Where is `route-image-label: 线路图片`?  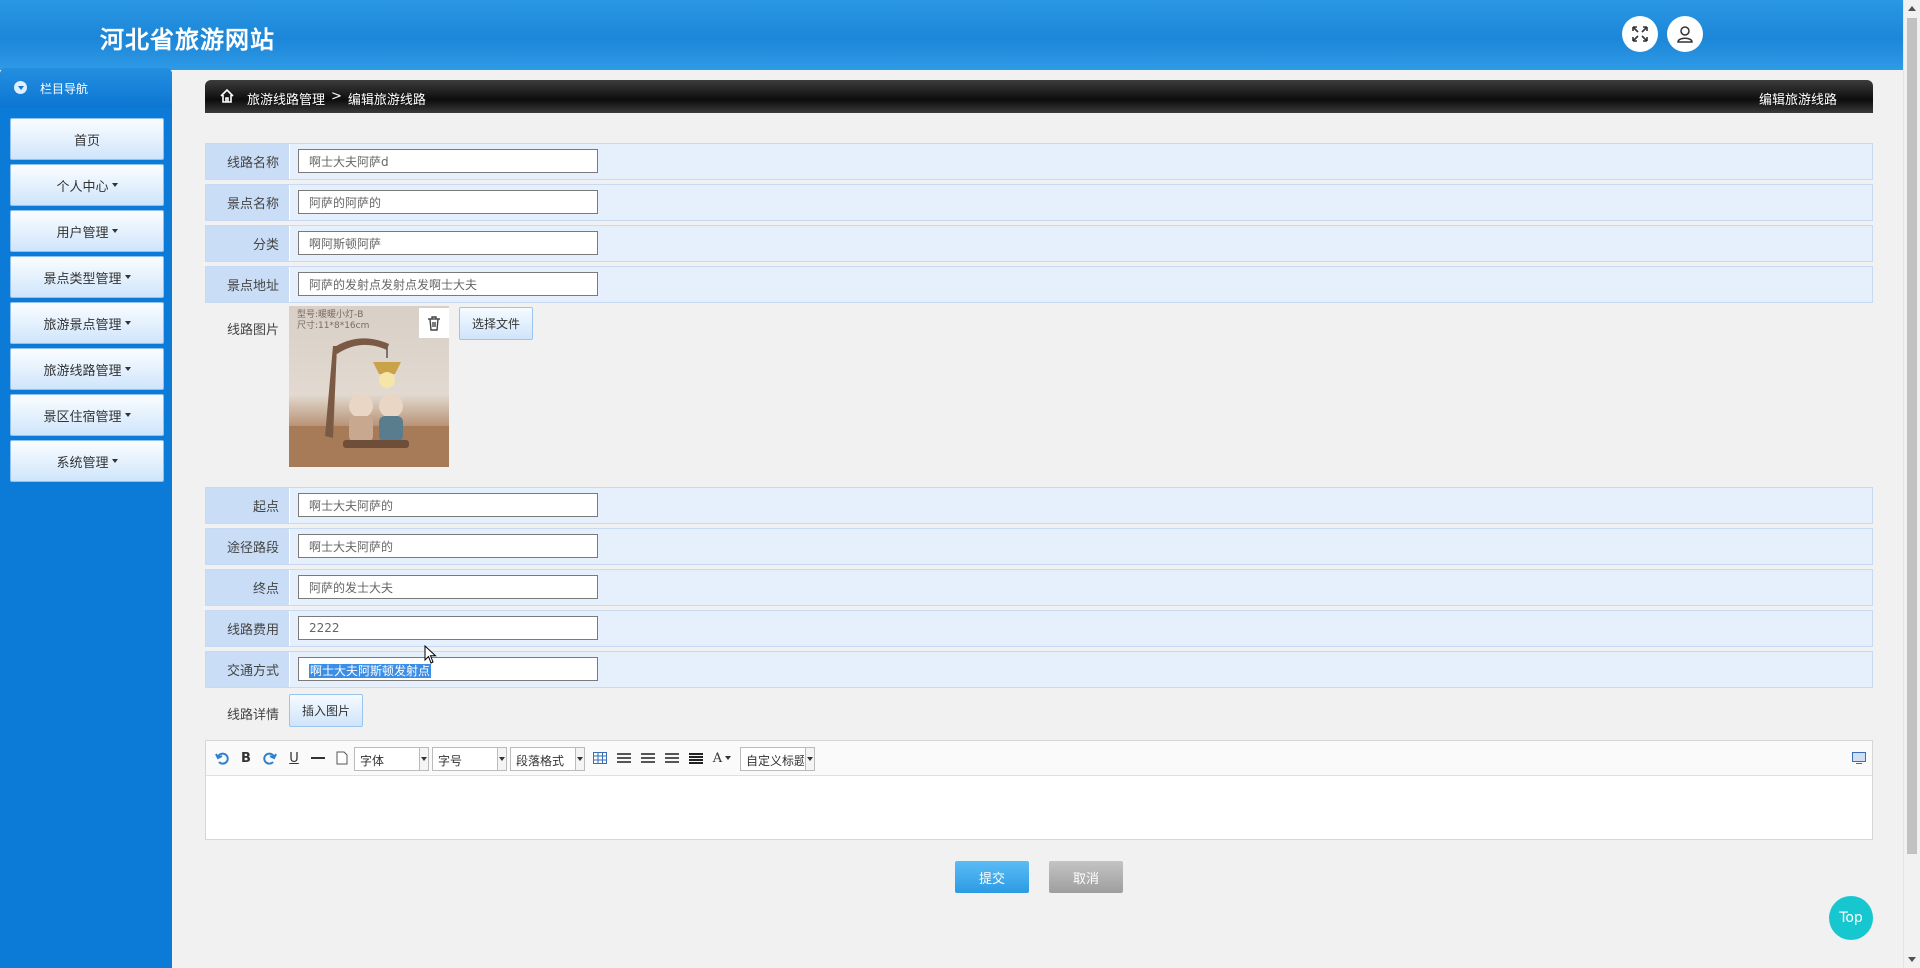
route-image-label: 线路图片 is located at coordinates (252, 330).